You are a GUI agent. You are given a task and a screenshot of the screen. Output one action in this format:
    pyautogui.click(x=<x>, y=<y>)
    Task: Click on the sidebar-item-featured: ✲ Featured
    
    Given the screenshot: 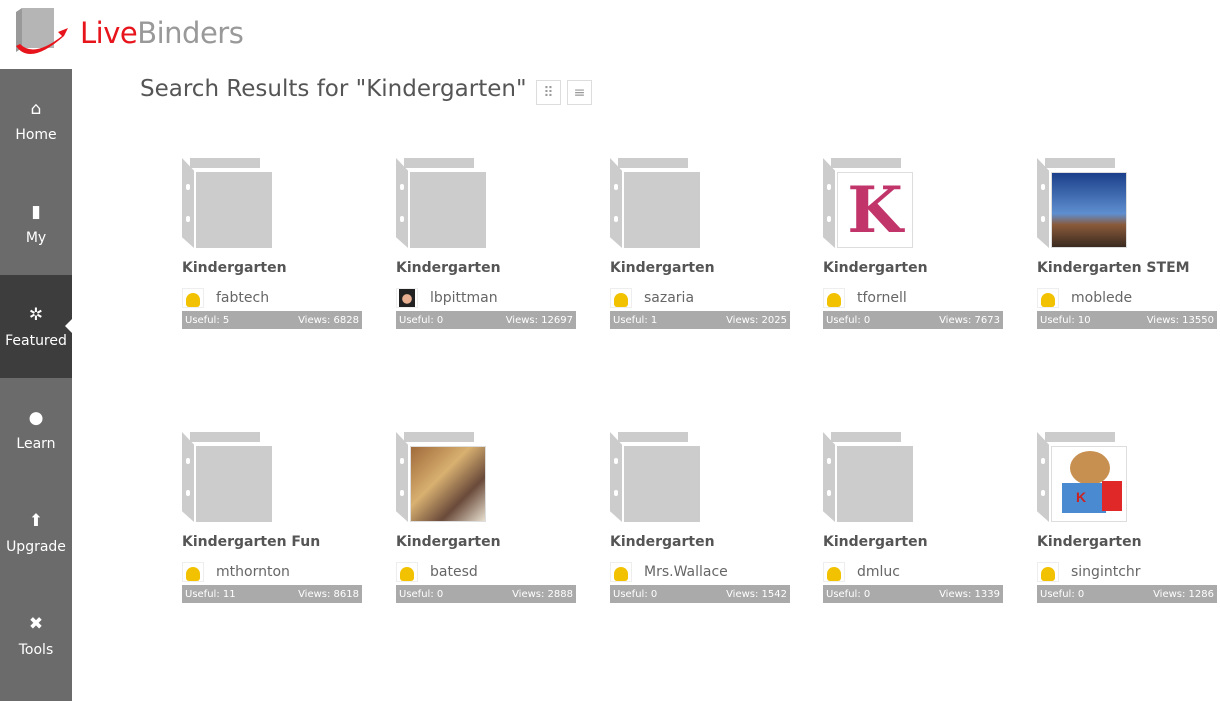 What is the action you would take?
    pyautogui.click(x=36, y=326)
    